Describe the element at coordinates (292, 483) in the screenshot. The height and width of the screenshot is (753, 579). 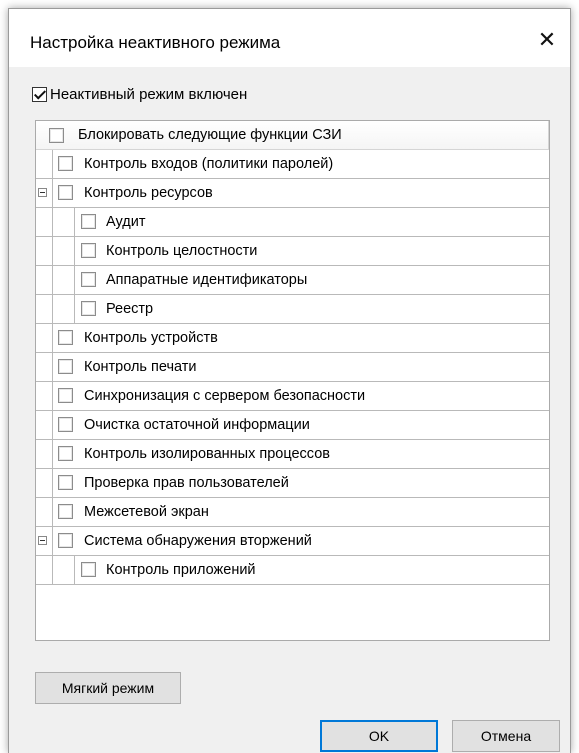
I see `tree-item: Проверка прав пользователей` at that location.